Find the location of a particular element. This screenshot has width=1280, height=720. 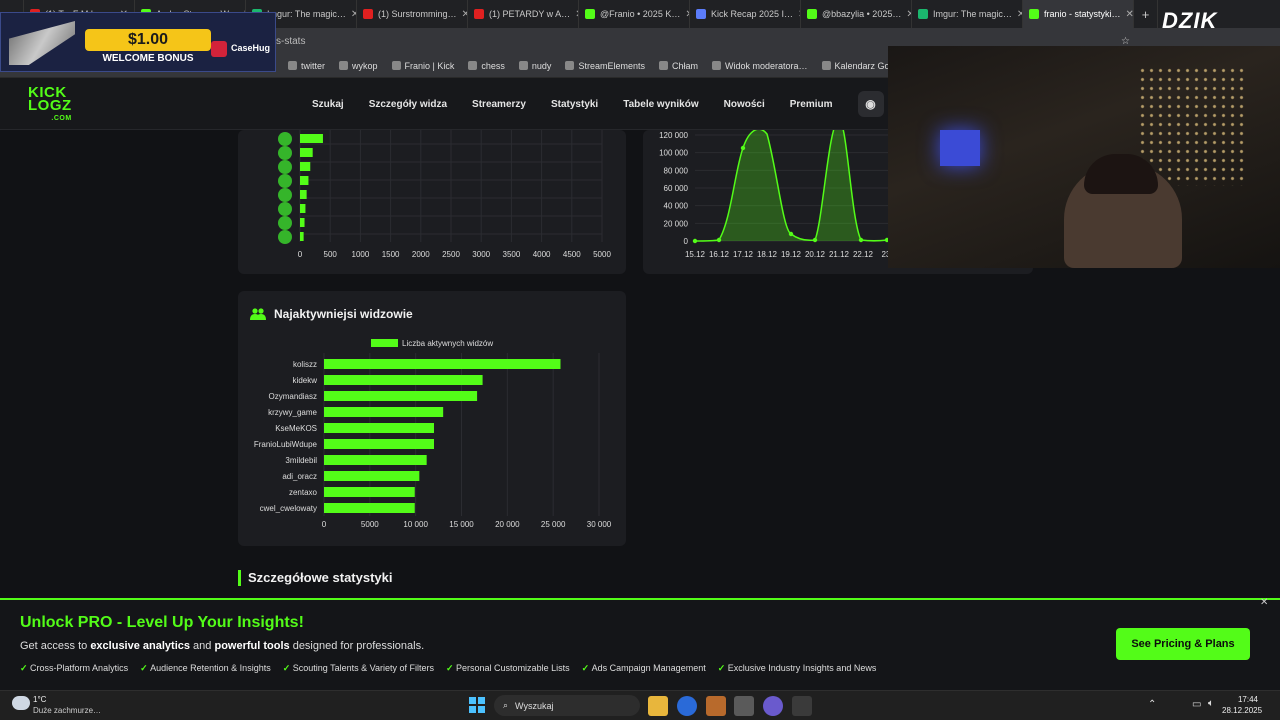

nav-link: Premium is located at coordinates (811, 104).